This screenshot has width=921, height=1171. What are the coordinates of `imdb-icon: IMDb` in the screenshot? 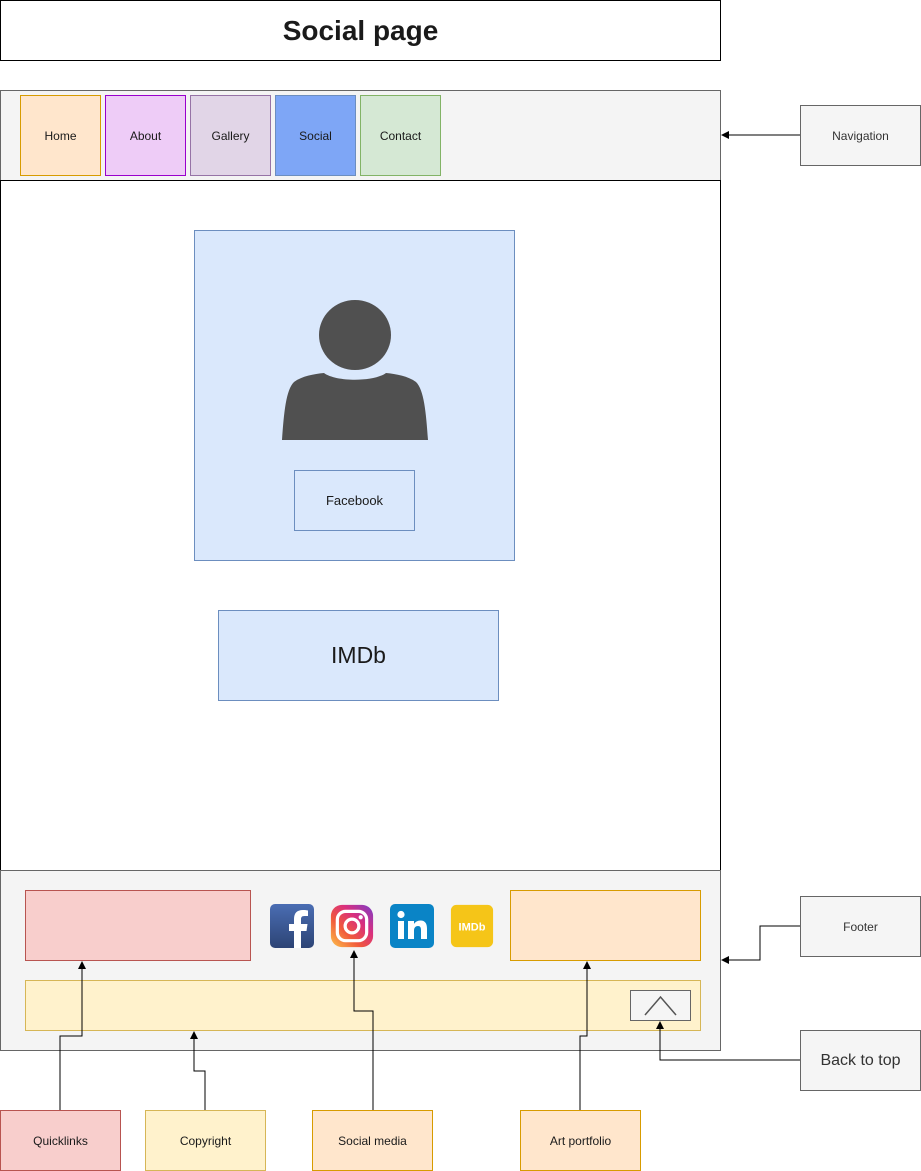 It's located at (472, 926).